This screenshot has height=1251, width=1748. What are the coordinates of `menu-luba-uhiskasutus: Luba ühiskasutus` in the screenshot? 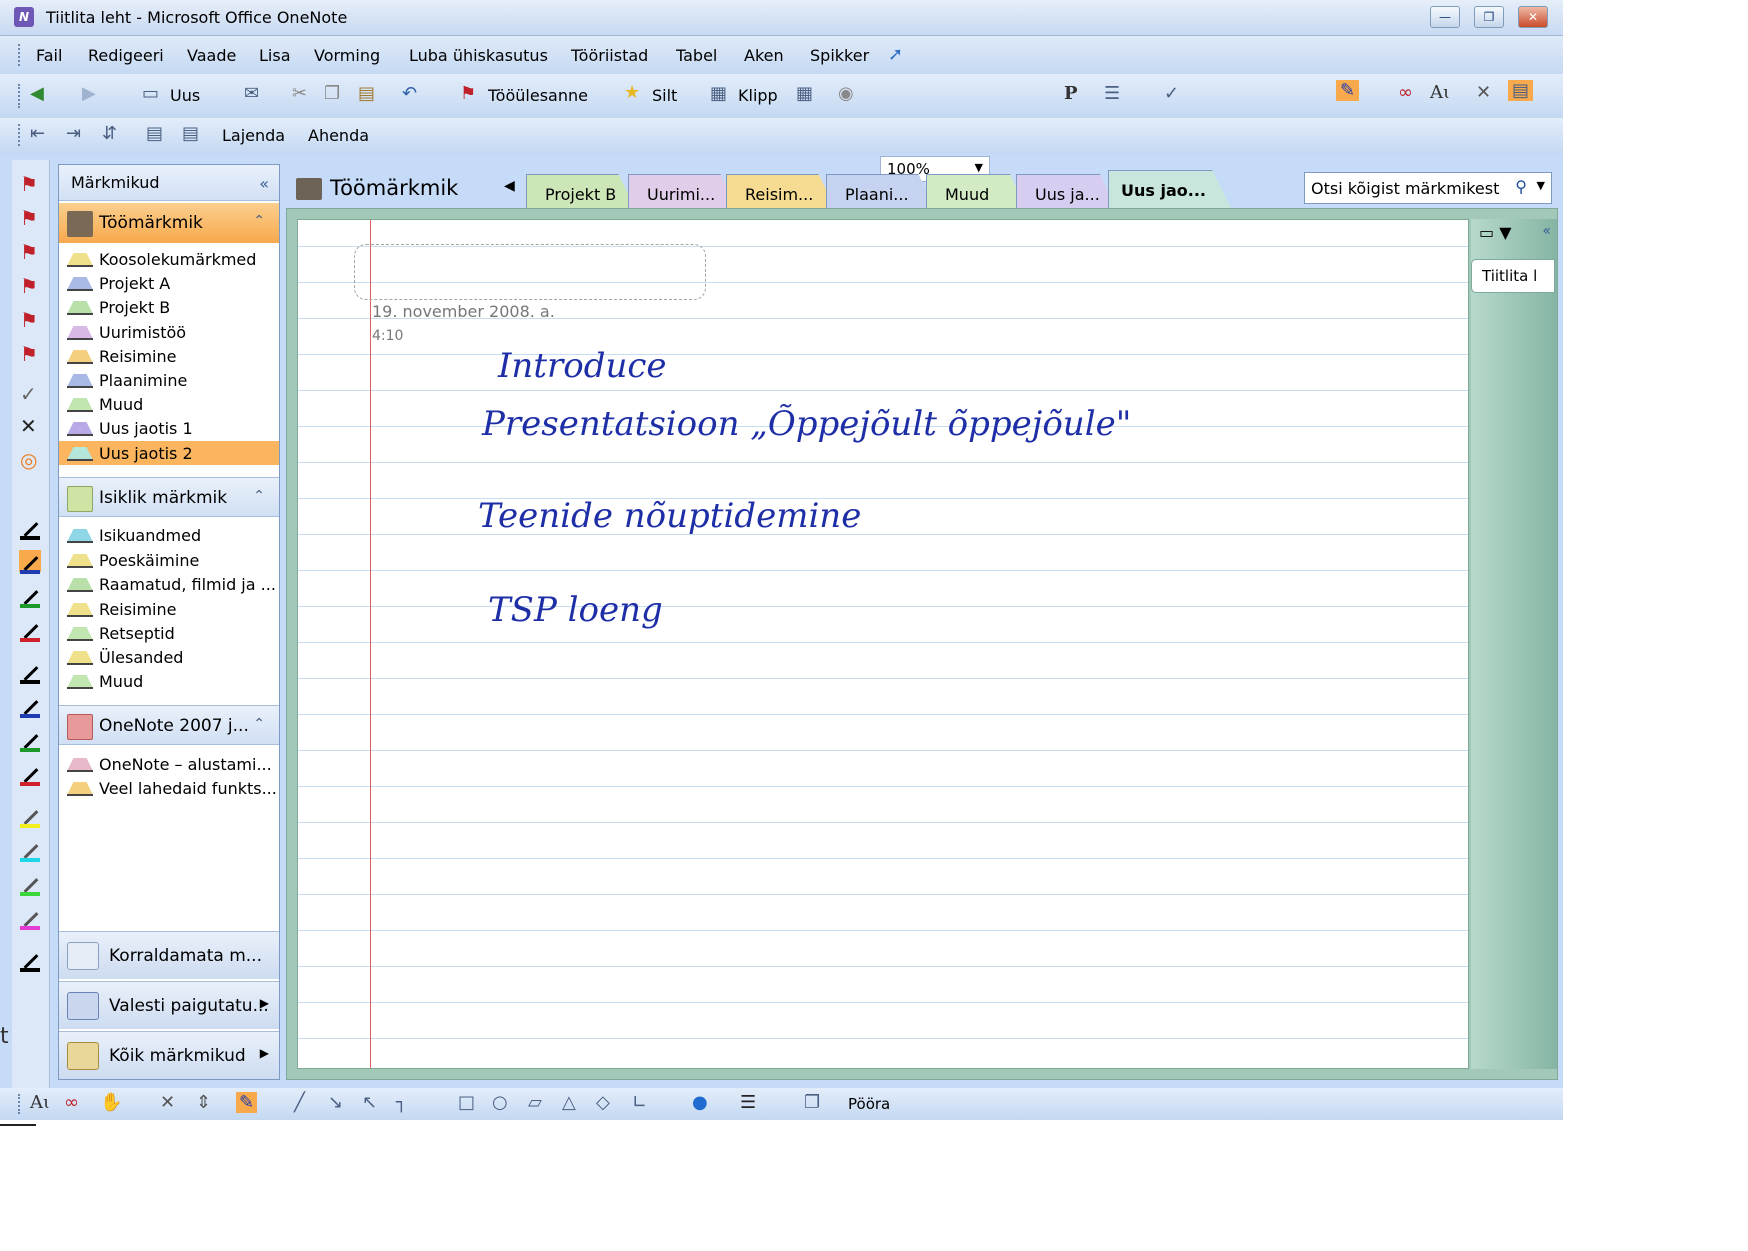 It's located at (478, 55).